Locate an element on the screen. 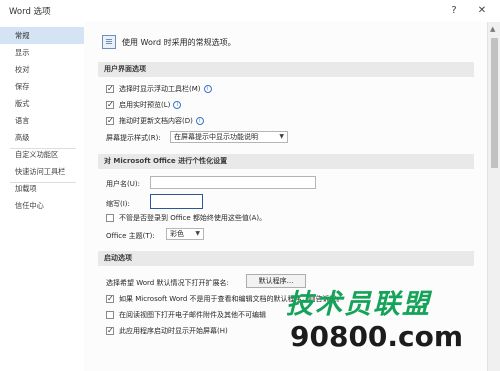 This screenshot has height=371, width=500. username-field is located at coordinates (233, 182).